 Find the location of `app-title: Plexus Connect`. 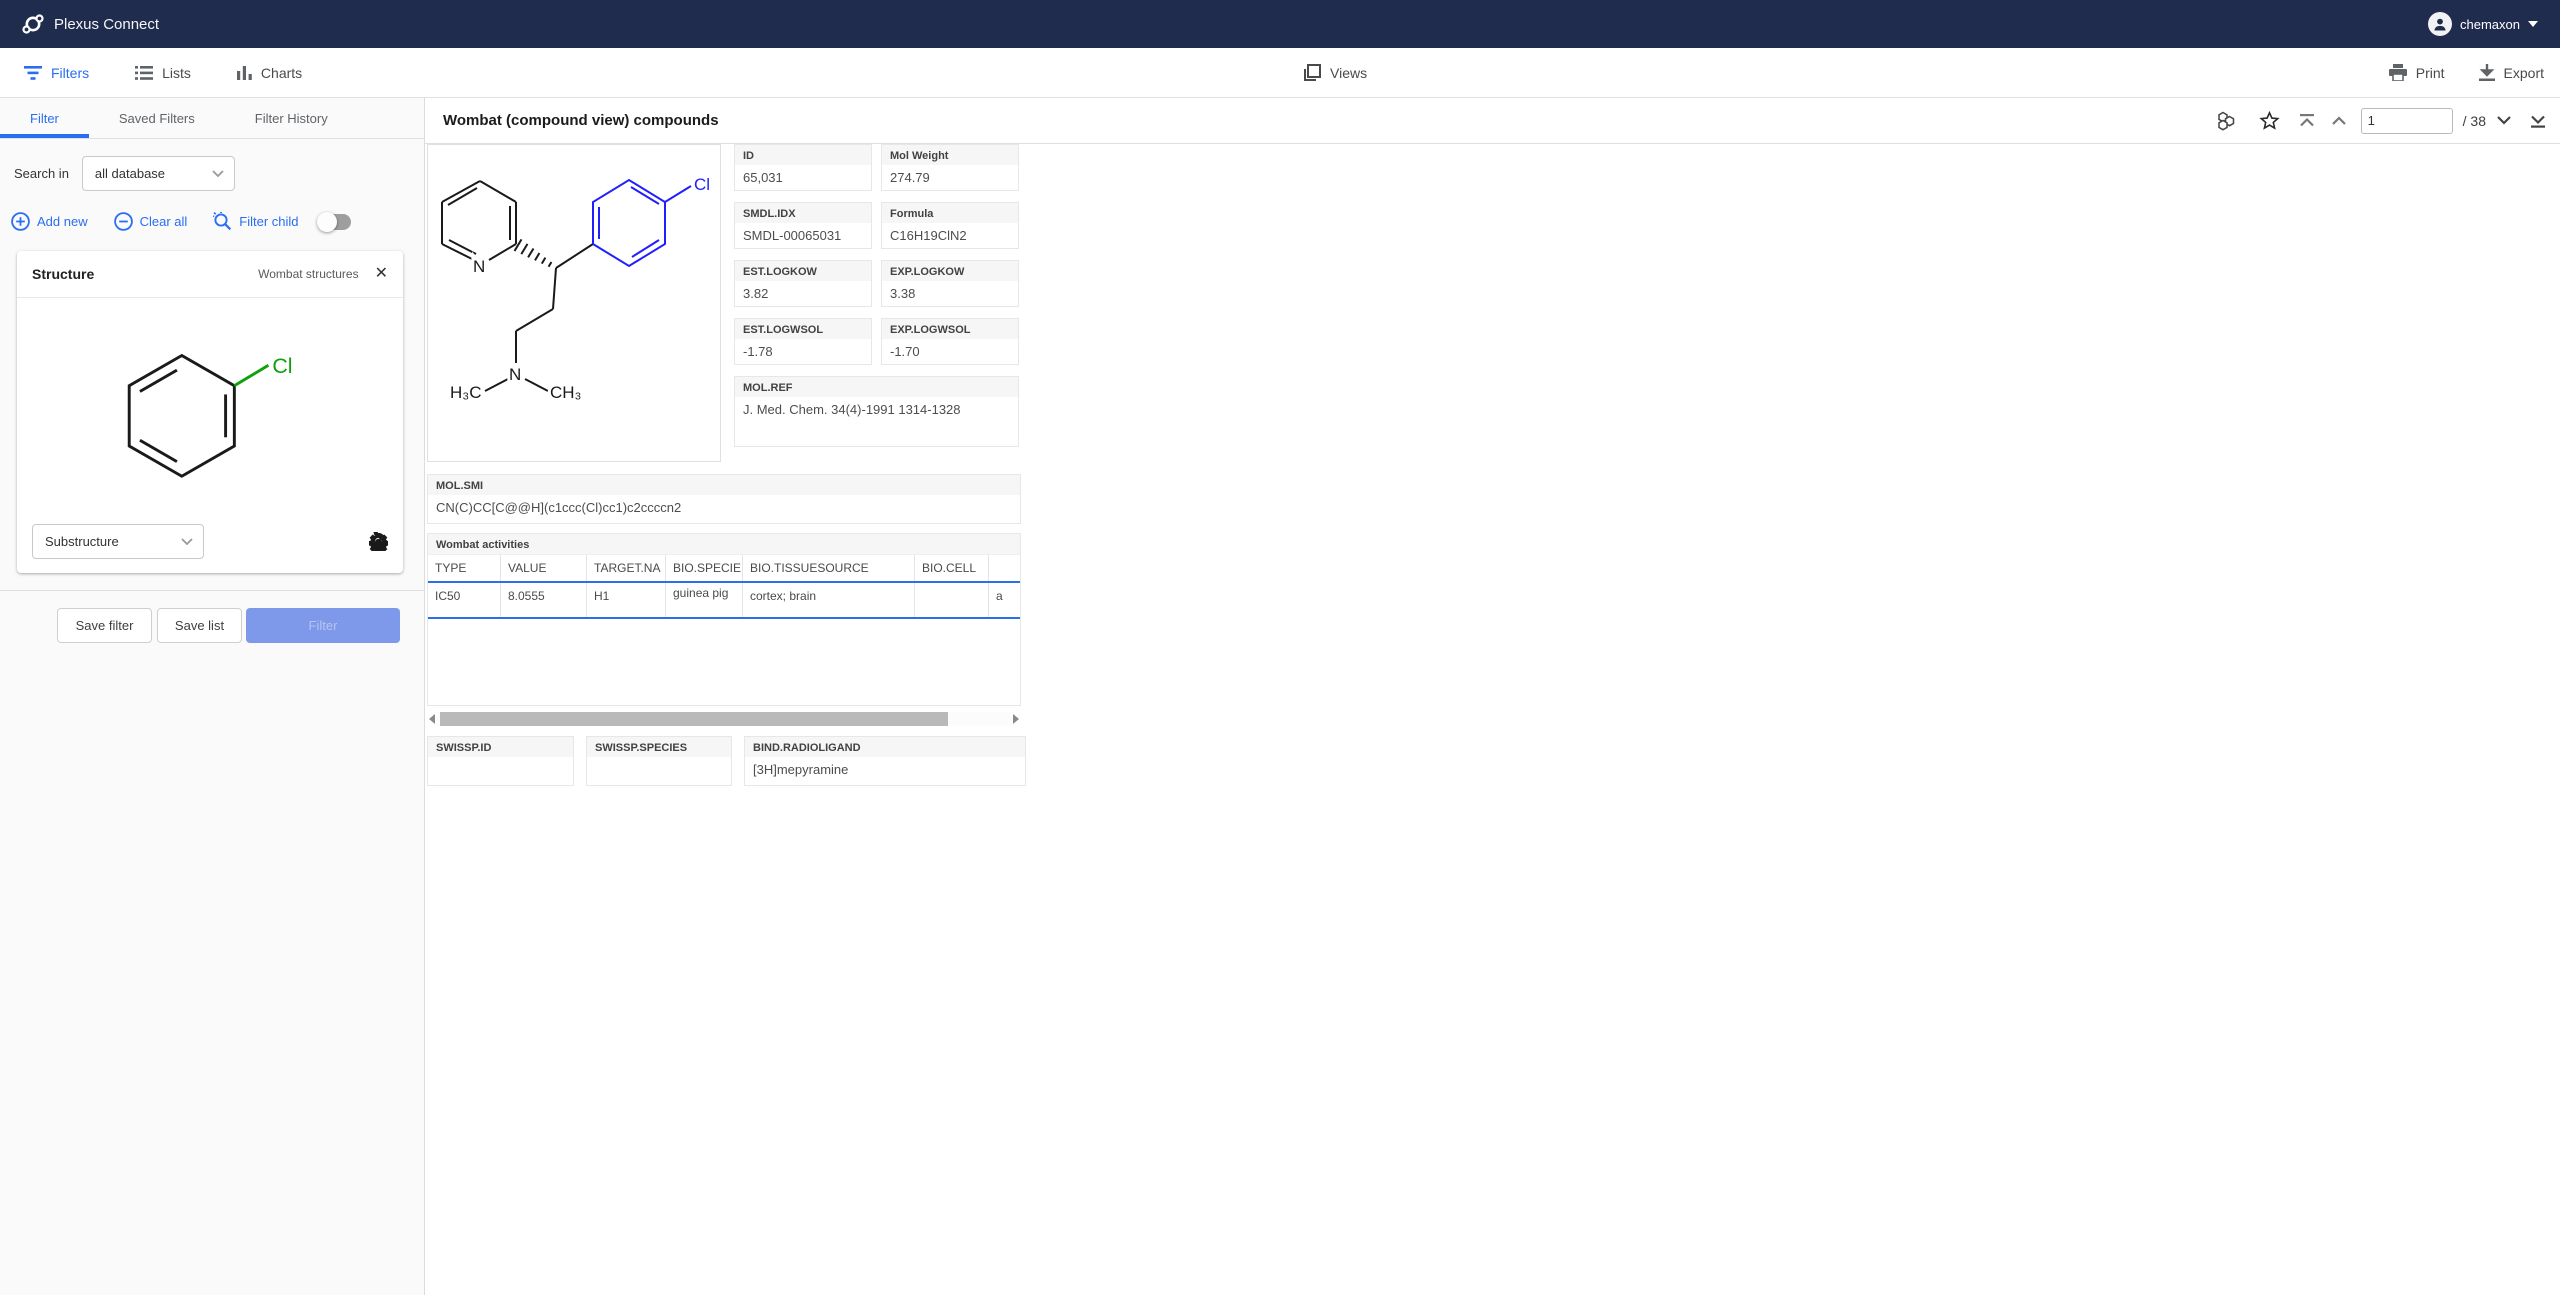

app-title: Plexus Connect is located at coordinates (107, 24).